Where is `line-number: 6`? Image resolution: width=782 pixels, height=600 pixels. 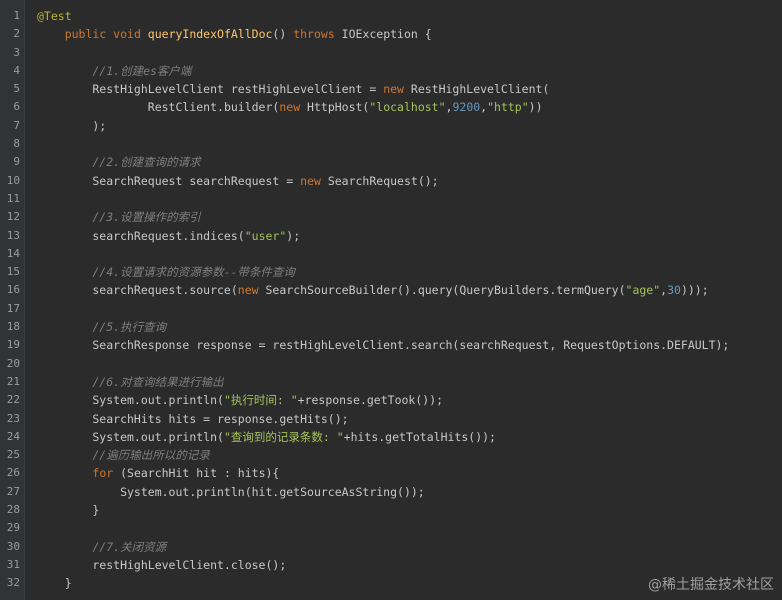
line-number: 6 is located at coordinates (16, 107).